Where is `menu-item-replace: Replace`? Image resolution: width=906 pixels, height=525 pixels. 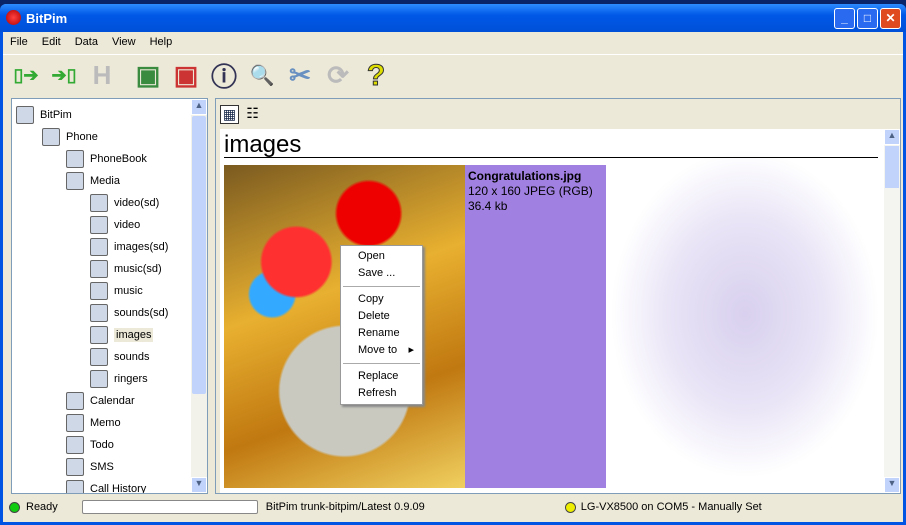 menu-item-replace: Replace is located at coordinates (381, 376).